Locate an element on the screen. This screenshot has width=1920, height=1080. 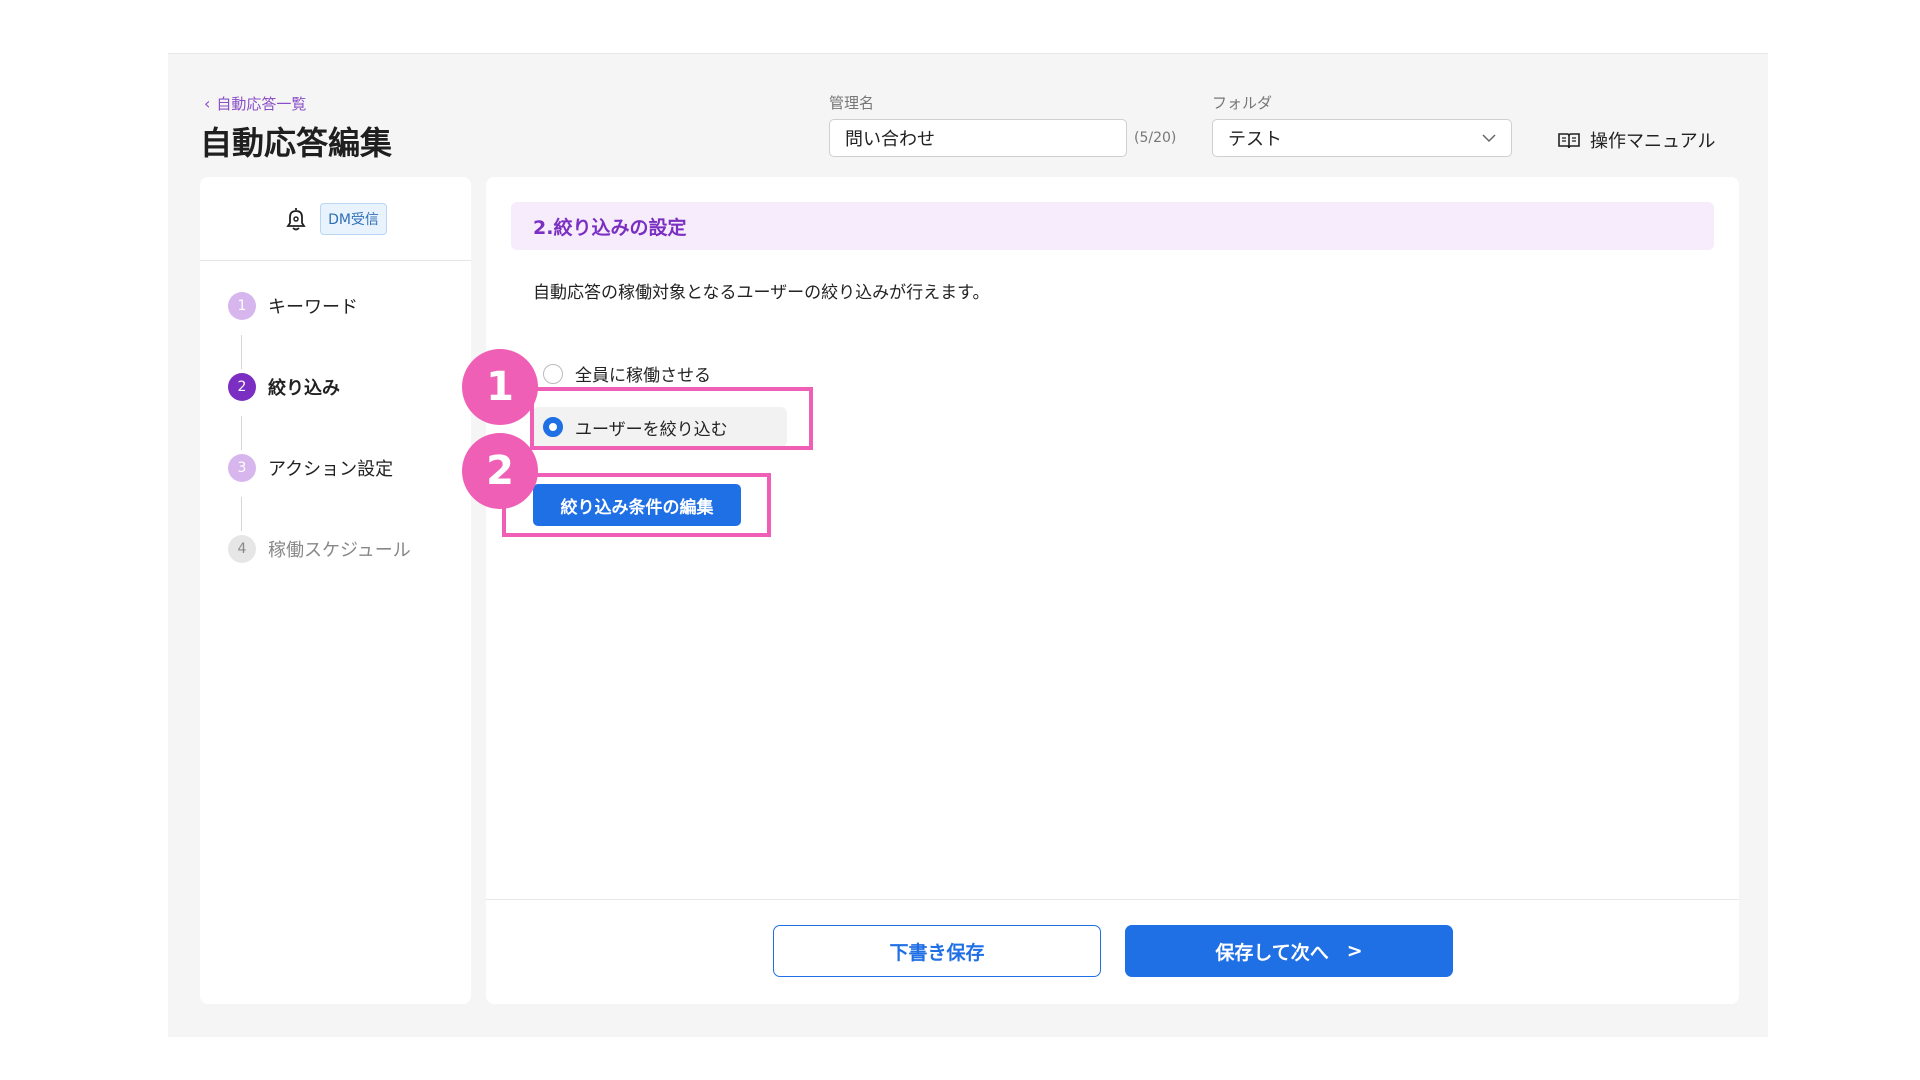
step-action-settings: 3 アクション設定 is located at coordinates (349, 468).